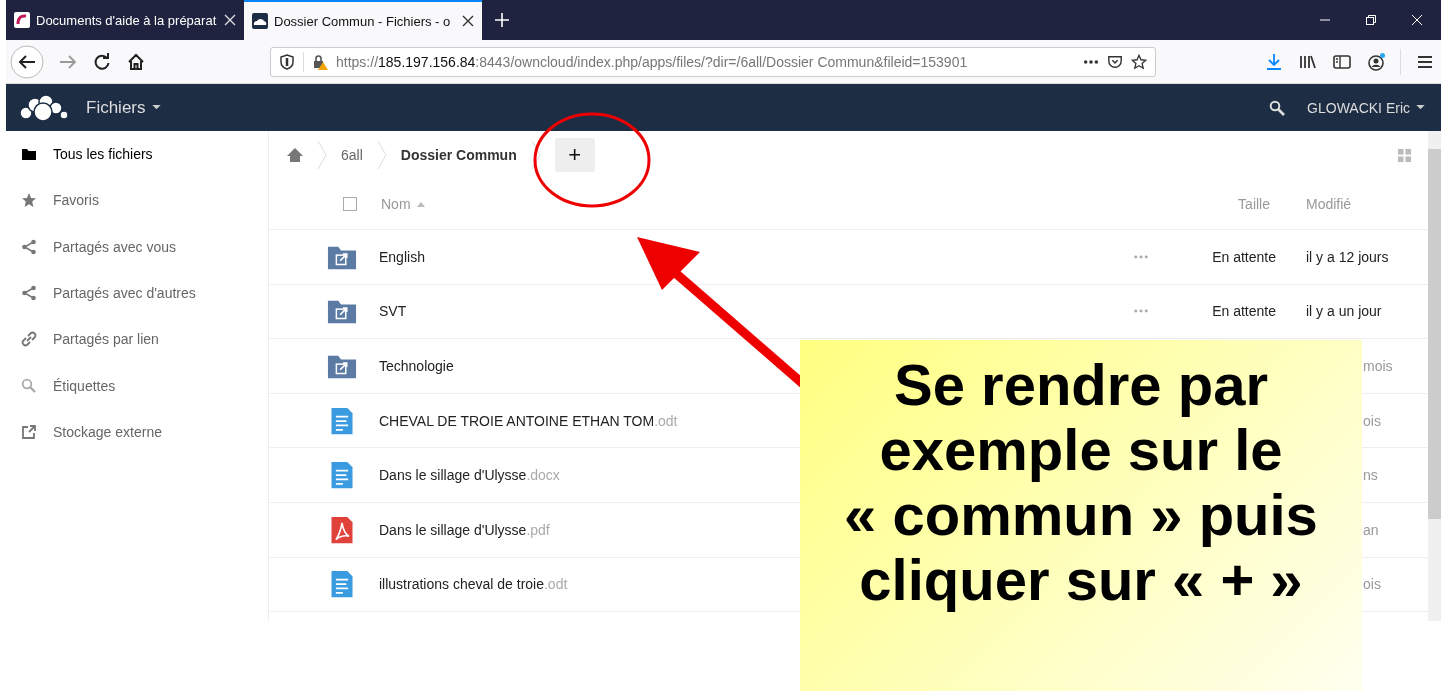 The width and height of the screenshot is (1451, 691). Describe the element at coordinates (137, 339) in the screenshot. I see `sidebar-item: Partagés par lien` at that location.